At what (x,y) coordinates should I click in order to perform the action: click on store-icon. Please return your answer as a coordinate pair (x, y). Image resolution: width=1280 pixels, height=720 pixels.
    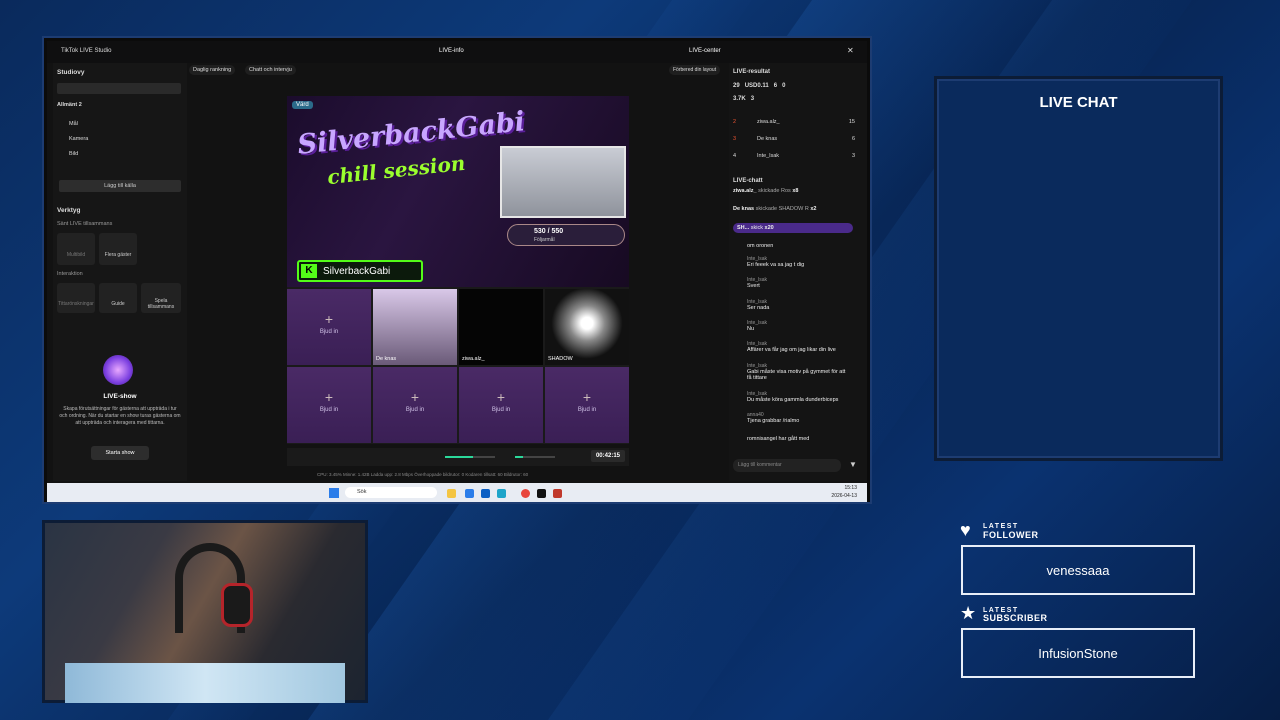
    Looking at the image, I should click on (469, 493).